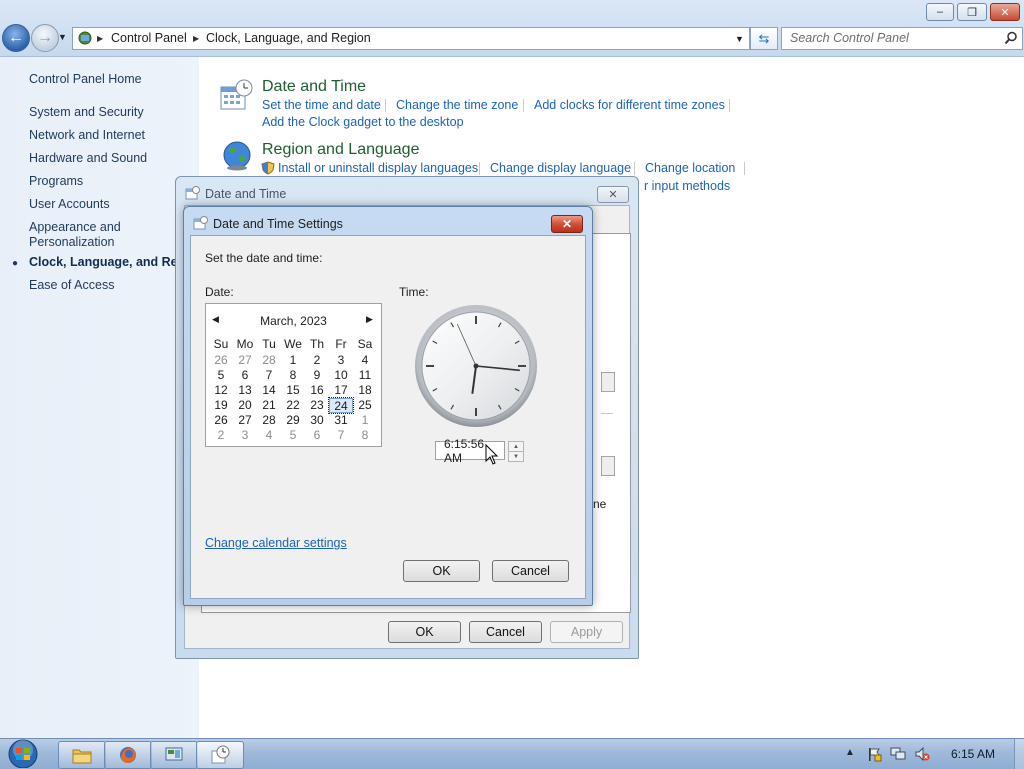 Image resolution: width=1024 pixels, height=769 pixels. Describe the element at coordinates (972, 12) in the screenshot. I see `restore-button: ❐` at that location.